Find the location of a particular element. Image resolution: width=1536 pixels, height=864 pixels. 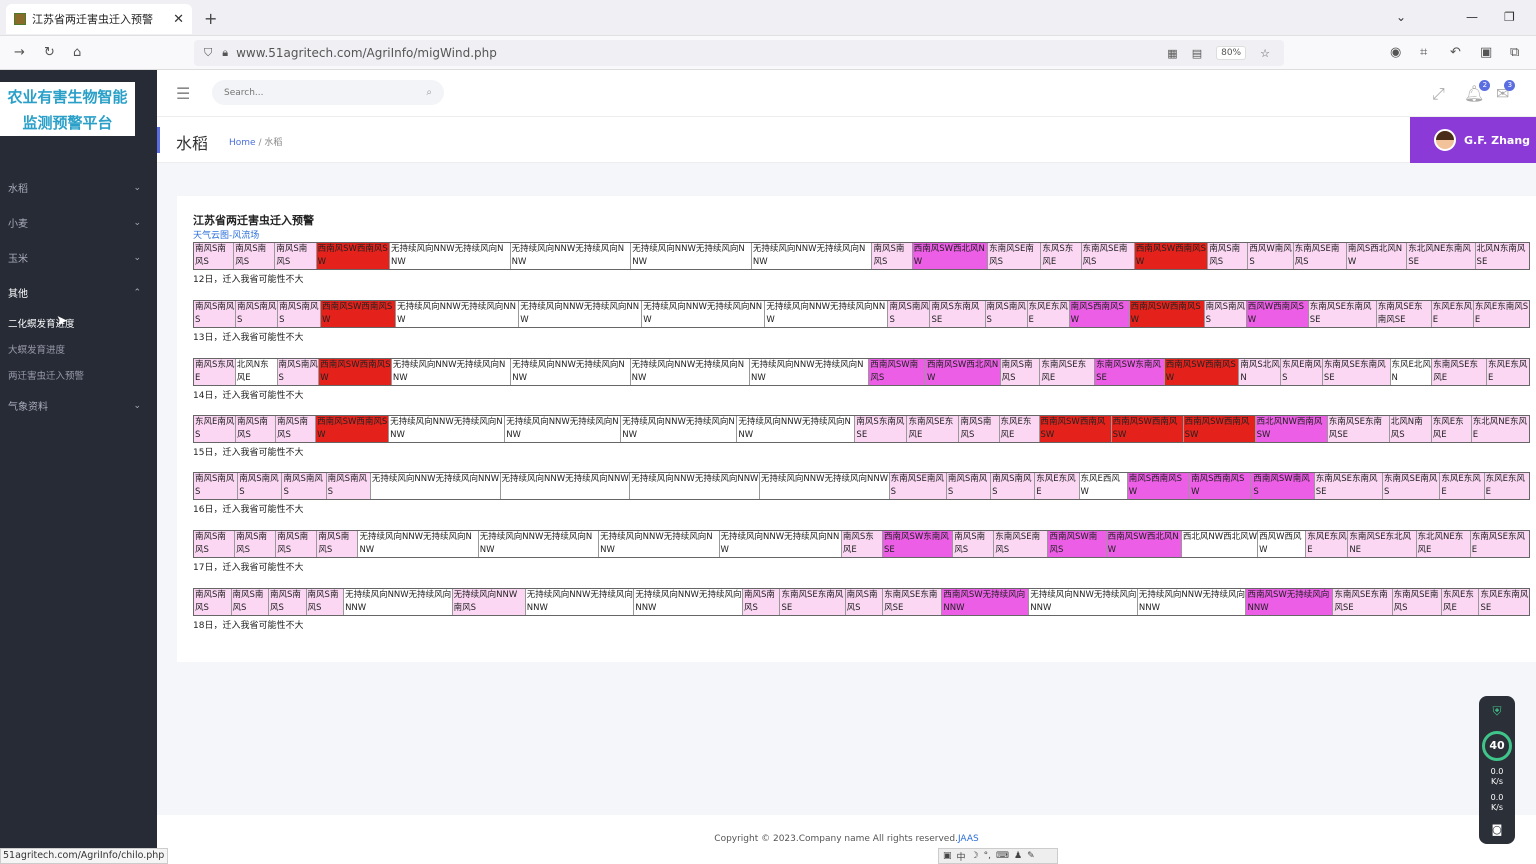

wind-cell: 西北风NW西北风W is located at coordinates (1220, 544).